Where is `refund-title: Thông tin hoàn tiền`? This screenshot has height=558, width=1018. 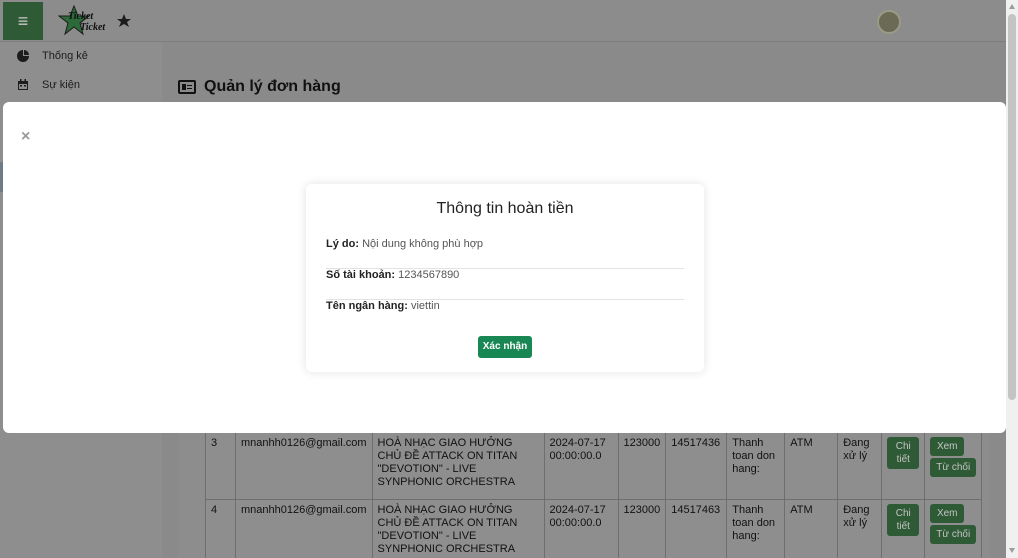
refund-title: Thông tin hoàn tiền is located at coordinates (505, 208).